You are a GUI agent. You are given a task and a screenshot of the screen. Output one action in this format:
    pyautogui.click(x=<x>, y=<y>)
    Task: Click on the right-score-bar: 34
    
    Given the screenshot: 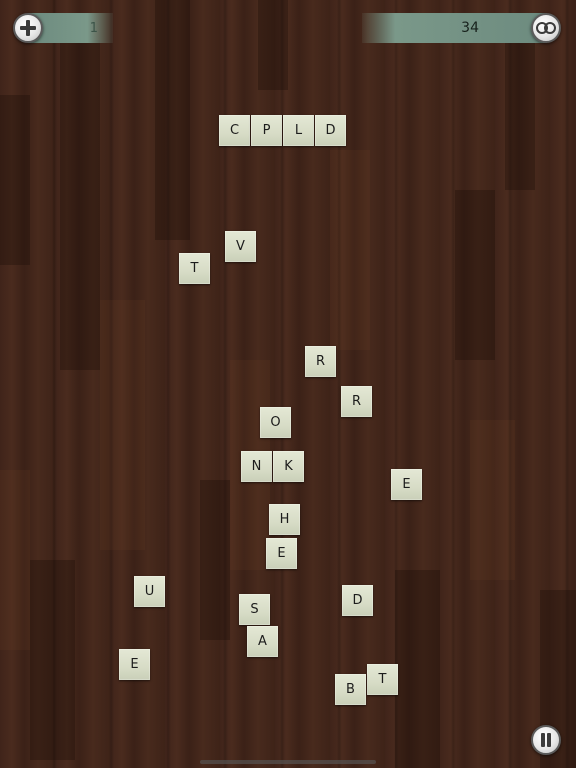 What is the action you would take?
    pyautogui.click(x=454, y=28)
    